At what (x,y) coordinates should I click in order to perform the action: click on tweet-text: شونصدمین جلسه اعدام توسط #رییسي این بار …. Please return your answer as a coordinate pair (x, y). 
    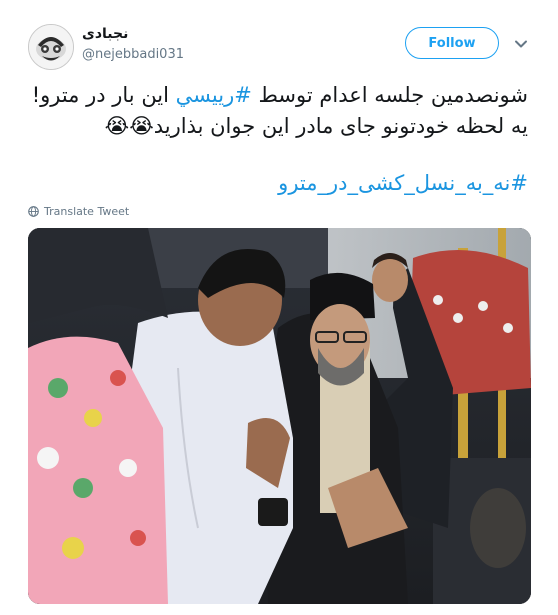
    Looking at the image, I should click on (278, 111).